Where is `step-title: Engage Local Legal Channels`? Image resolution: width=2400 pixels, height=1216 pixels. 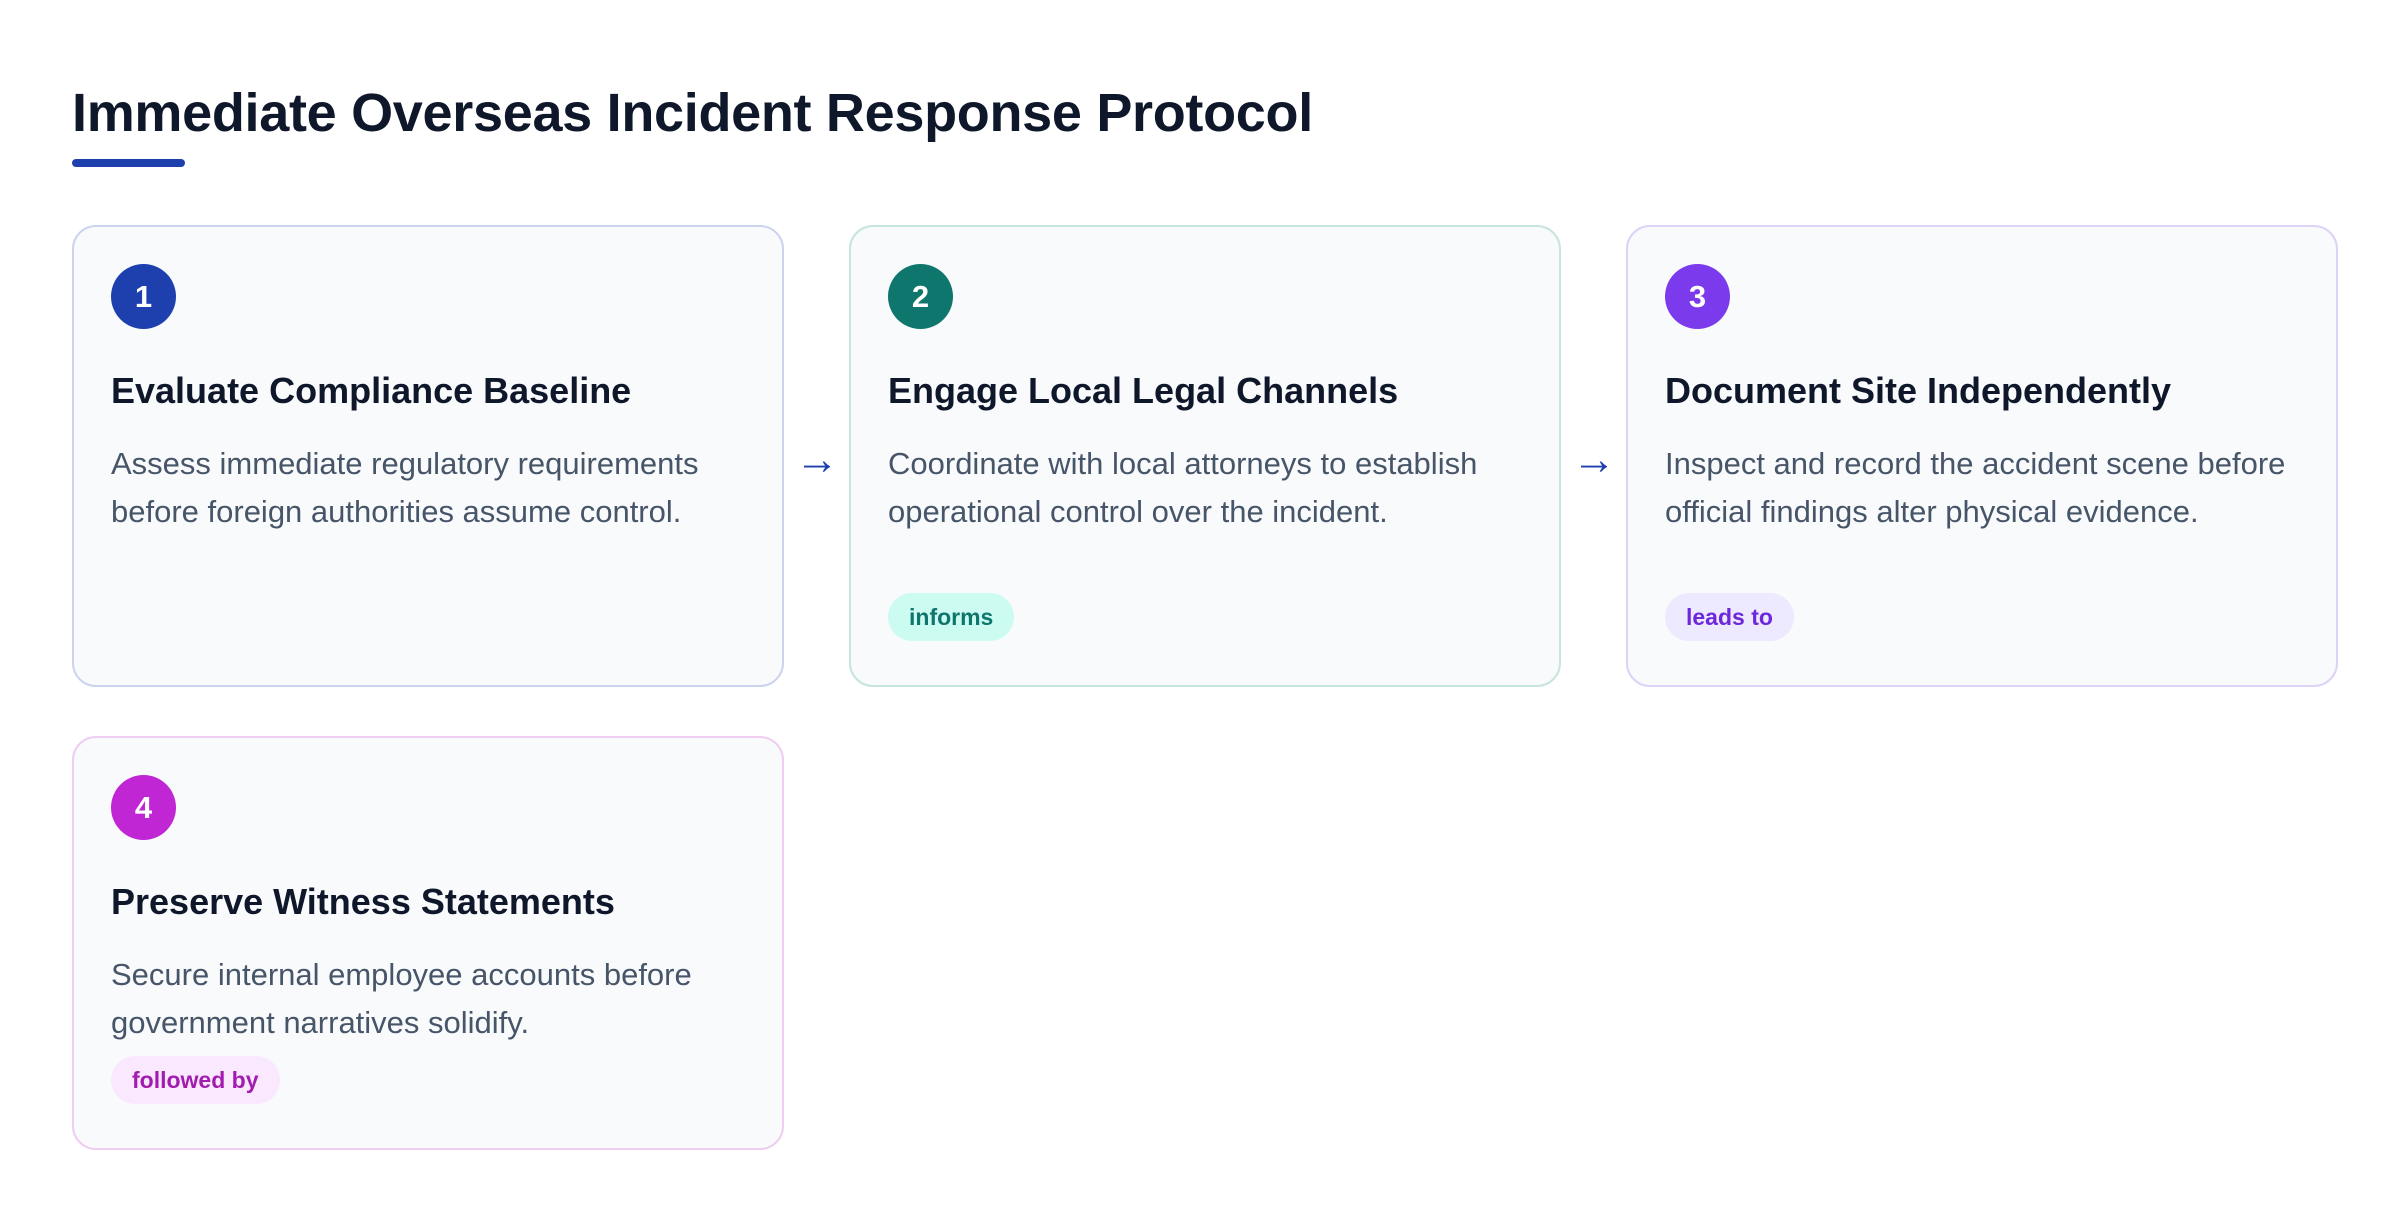 step-title: Engage Local Legal Channels is located at coordinates (1143, 390).